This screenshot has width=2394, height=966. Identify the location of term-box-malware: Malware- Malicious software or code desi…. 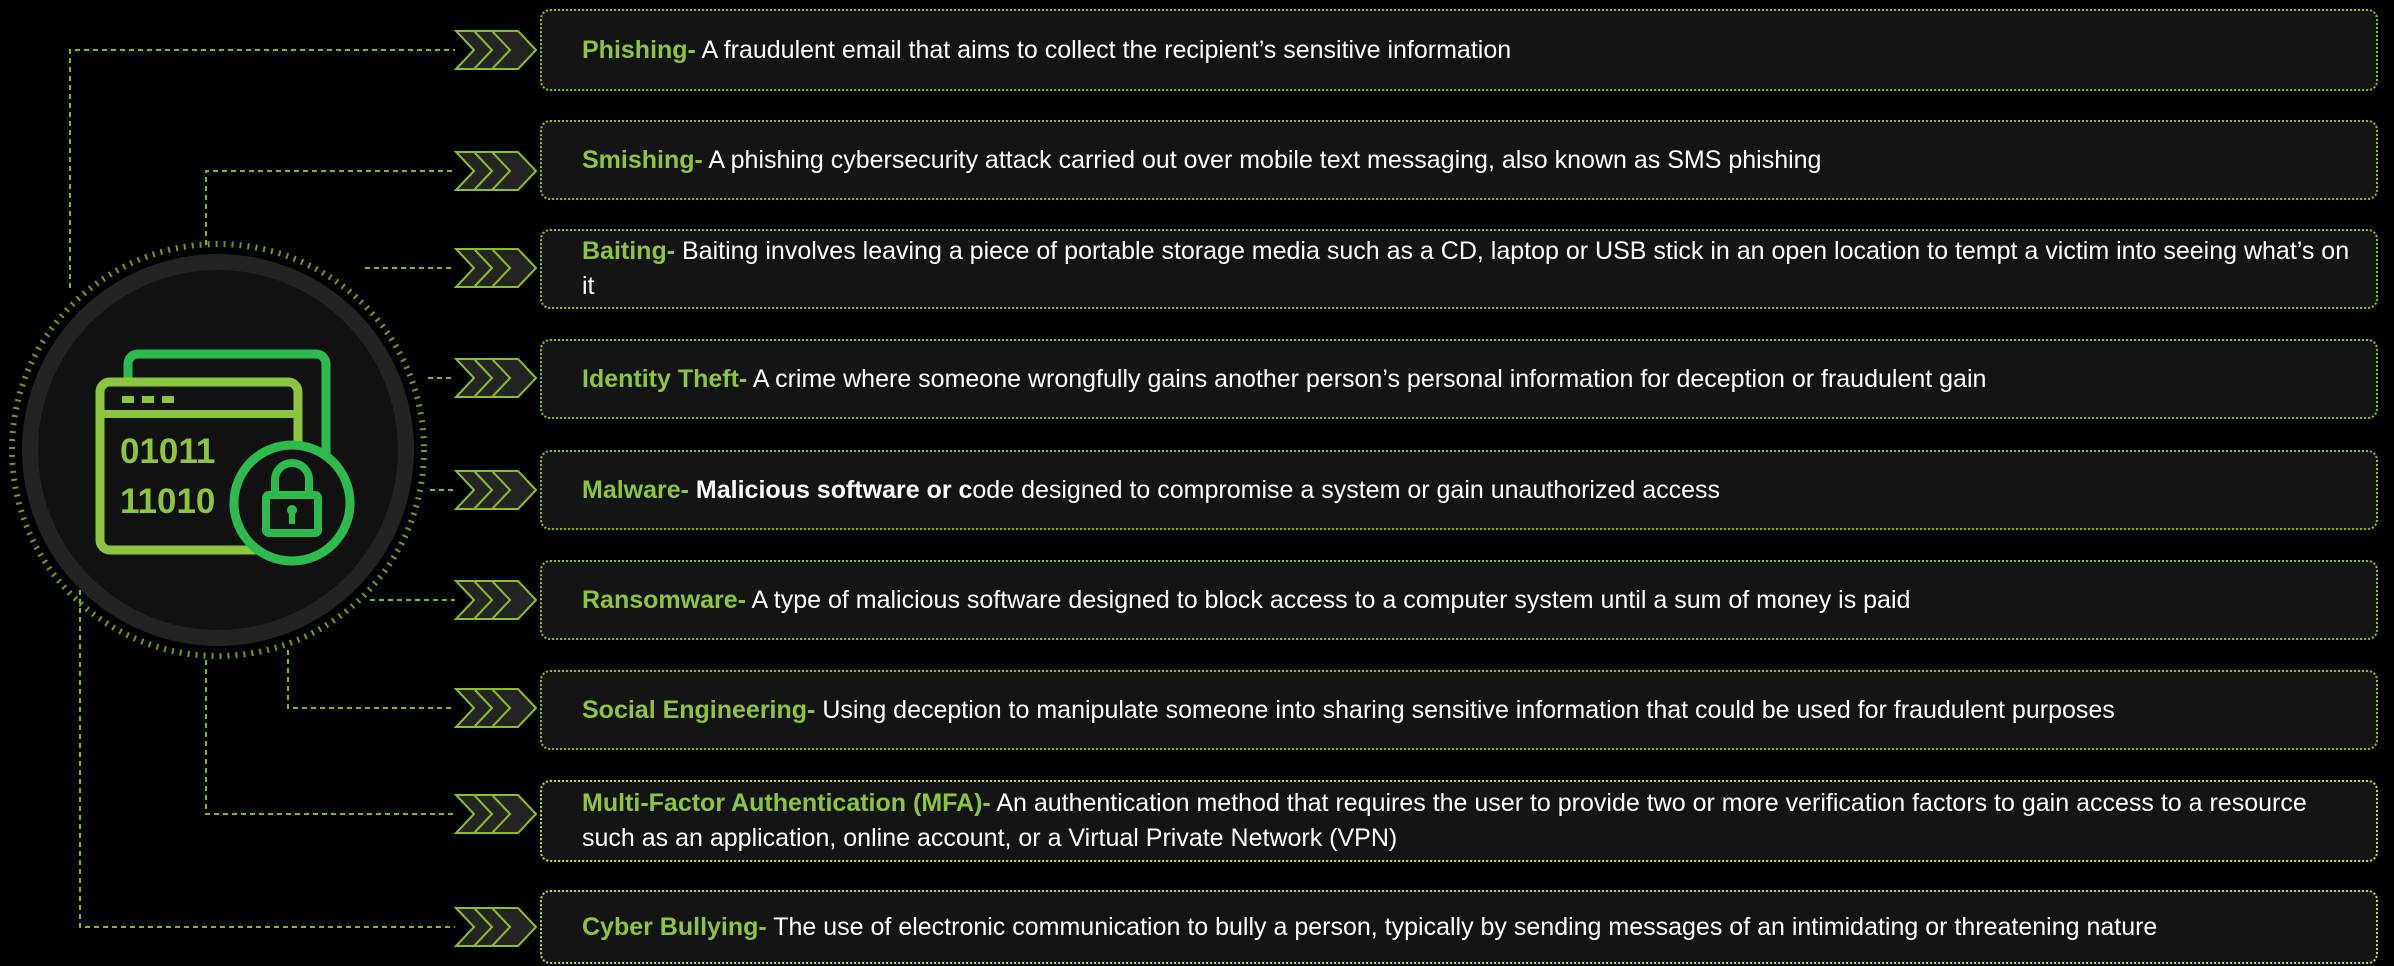
(1459, 490).